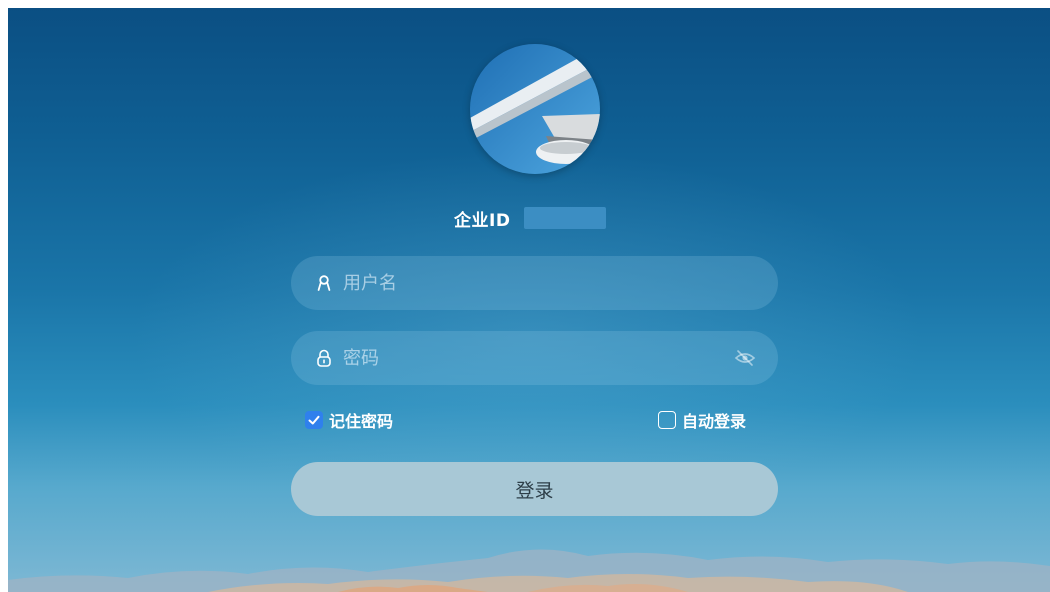 The width and height of the screenshot is (1050, 592). I want to click on auto-login-option: 自动登录, so click(702, 420).